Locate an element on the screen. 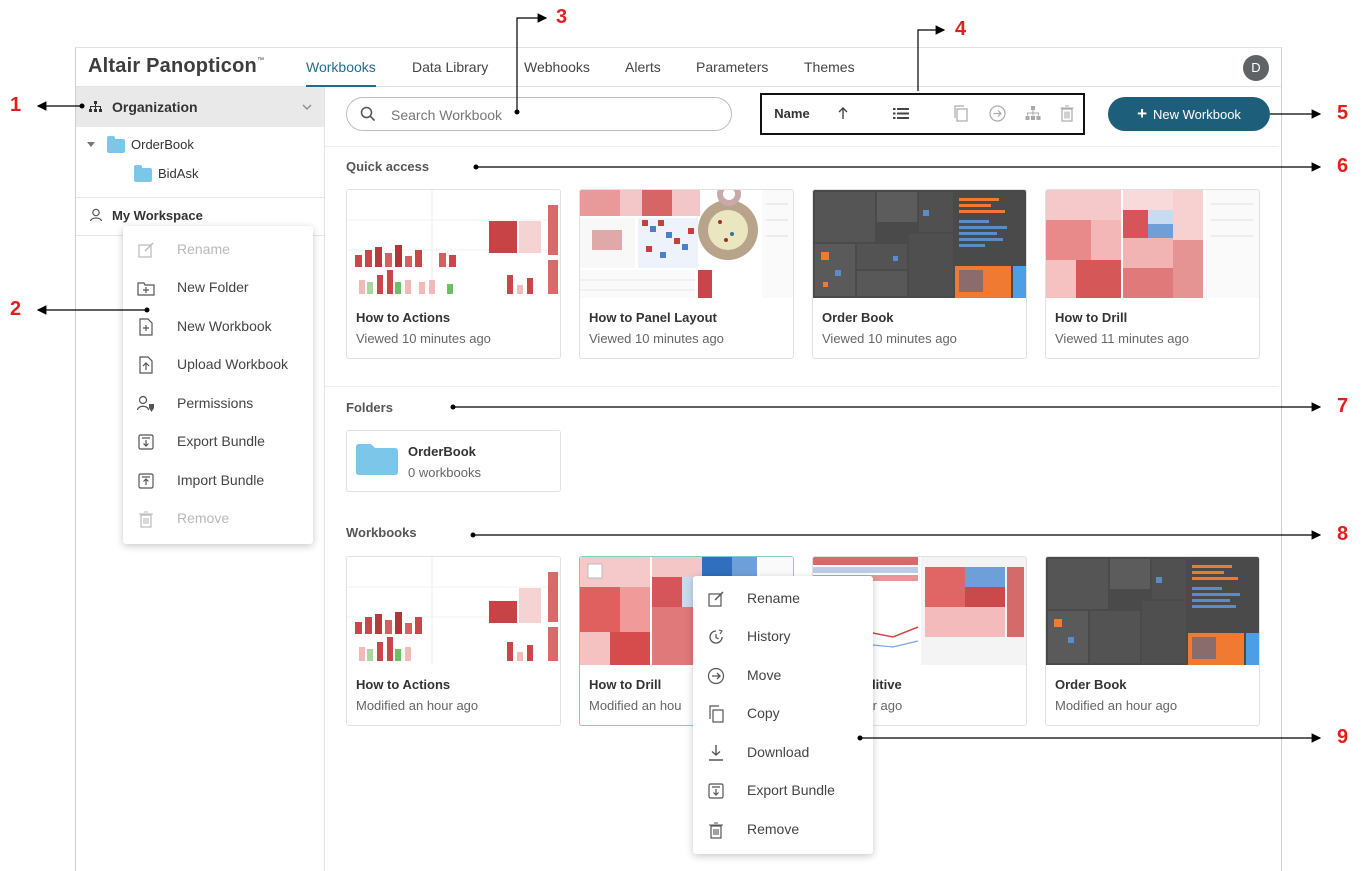 This screenshot has height=871, width=1364. annotation-number-4: 4 is located at coordinates (961, 29).